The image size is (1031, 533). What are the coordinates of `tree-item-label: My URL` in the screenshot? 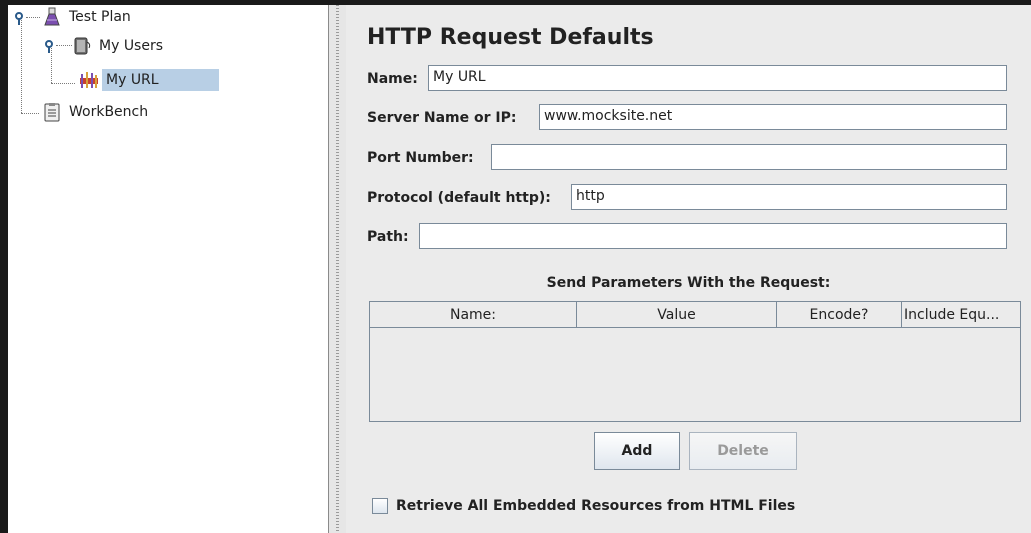 It's located at (160, 80).